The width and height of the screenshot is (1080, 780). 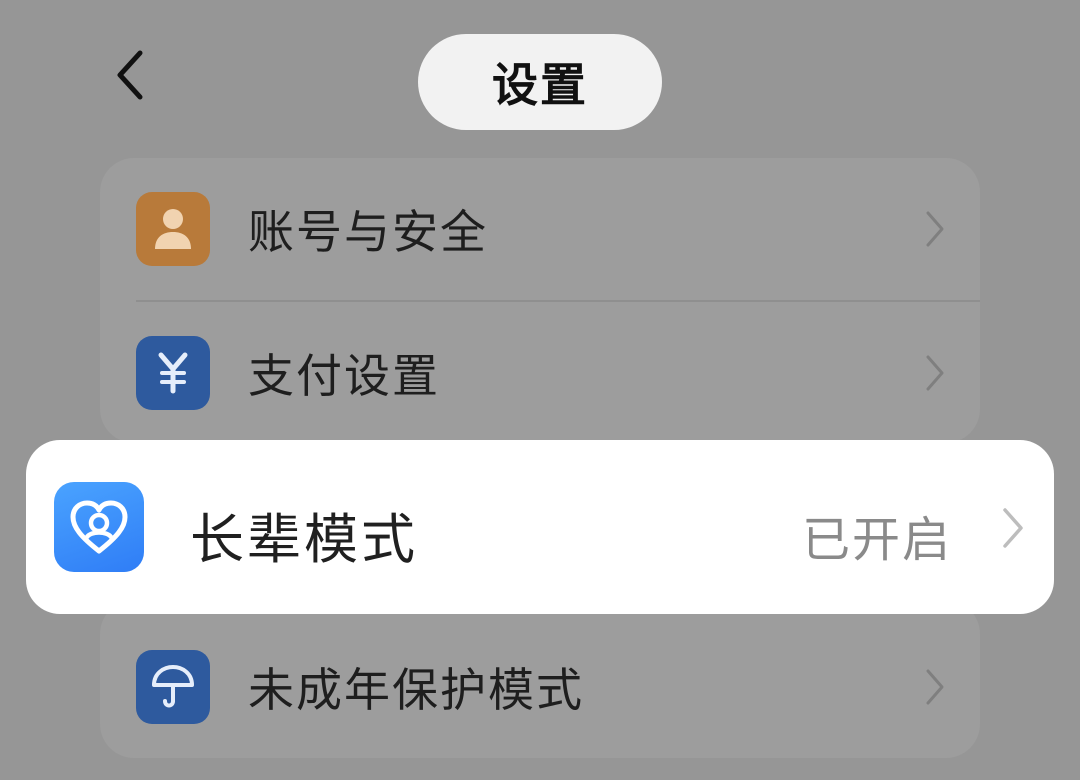 I want to click on chevron-left-icon, so click(x=130, y=75).